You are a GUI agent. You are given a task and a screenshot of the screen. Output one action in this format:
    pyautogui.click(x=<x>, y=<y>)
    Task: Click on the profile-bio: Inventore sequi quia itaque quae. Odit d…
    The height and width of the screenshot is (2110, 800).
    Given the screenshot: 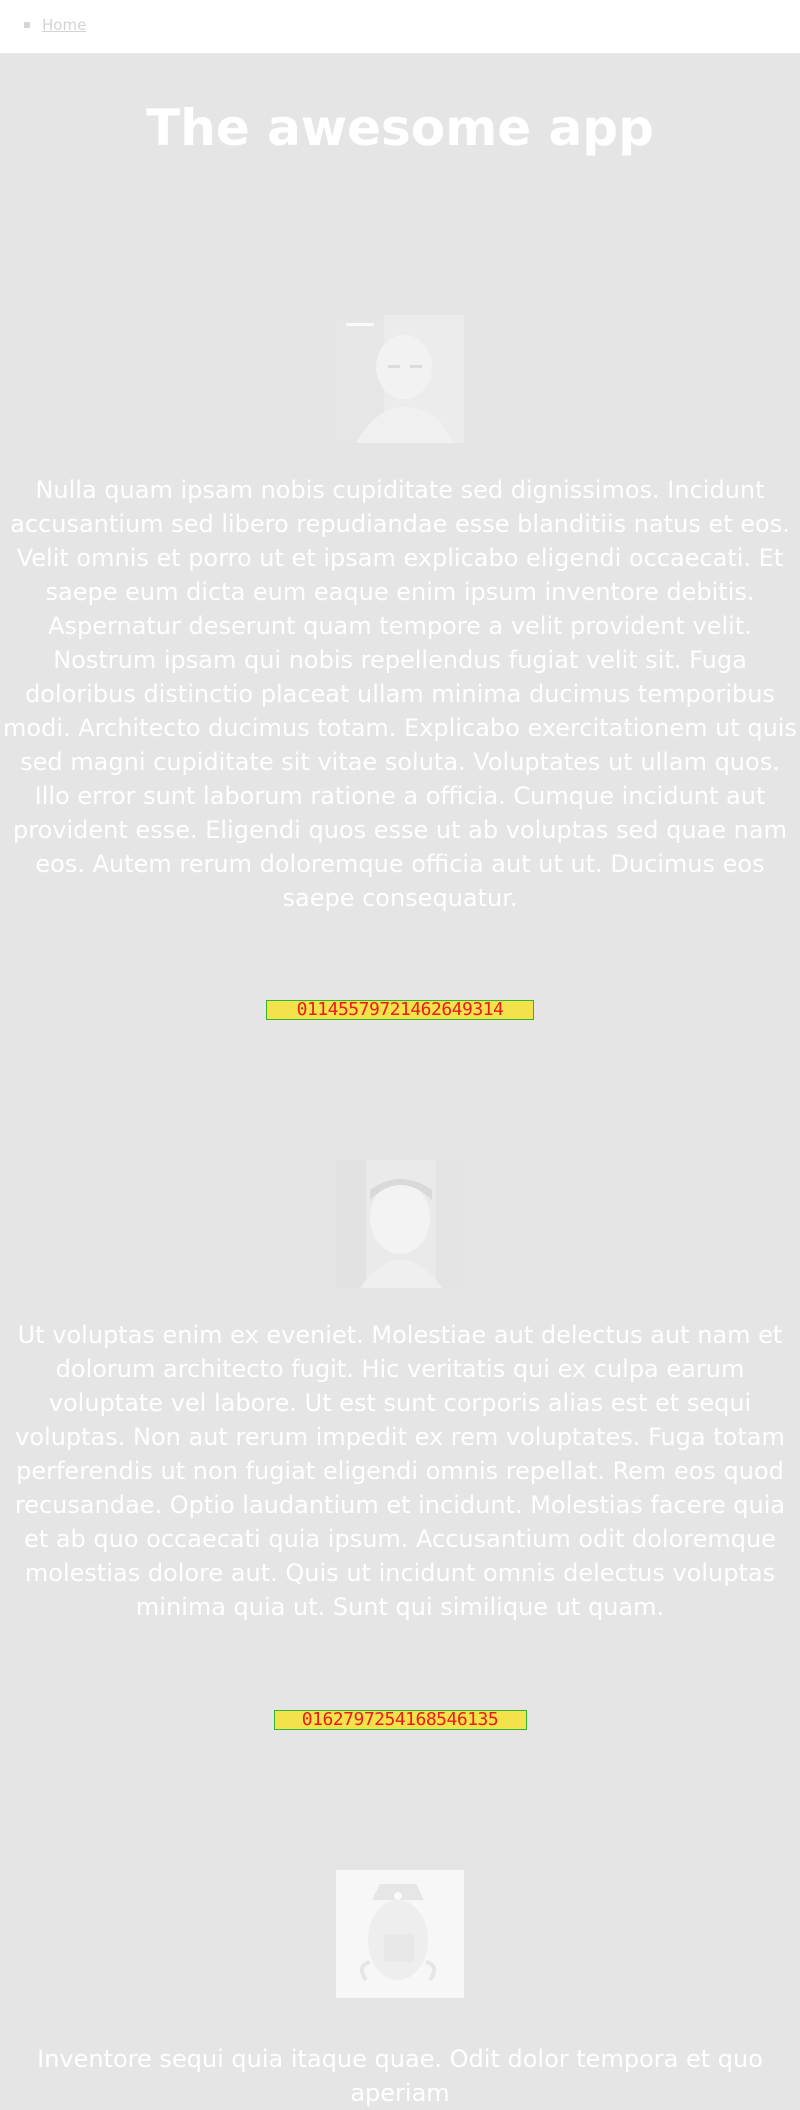 What is the action you would take?
    pyautogui.click(x=400, y=2076)
    